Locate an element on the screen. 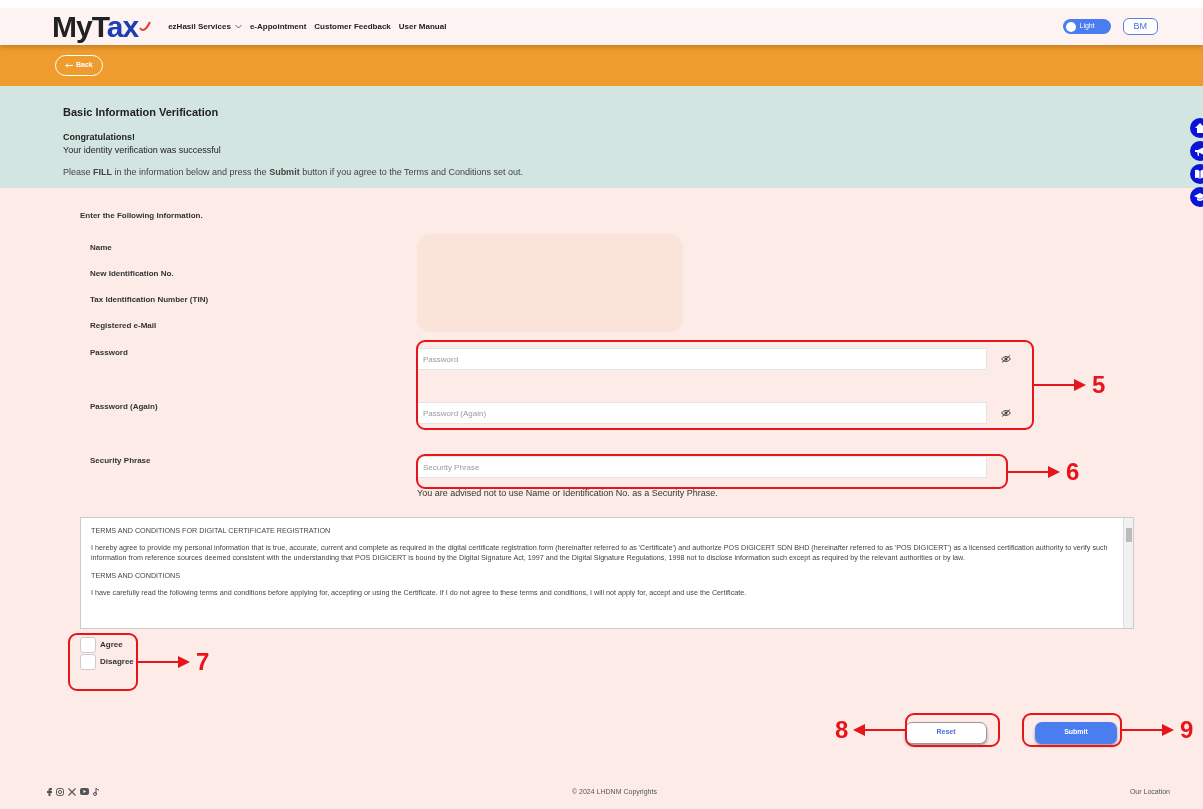  nav-link: e-Appointment is located at coordinates (278, 26).